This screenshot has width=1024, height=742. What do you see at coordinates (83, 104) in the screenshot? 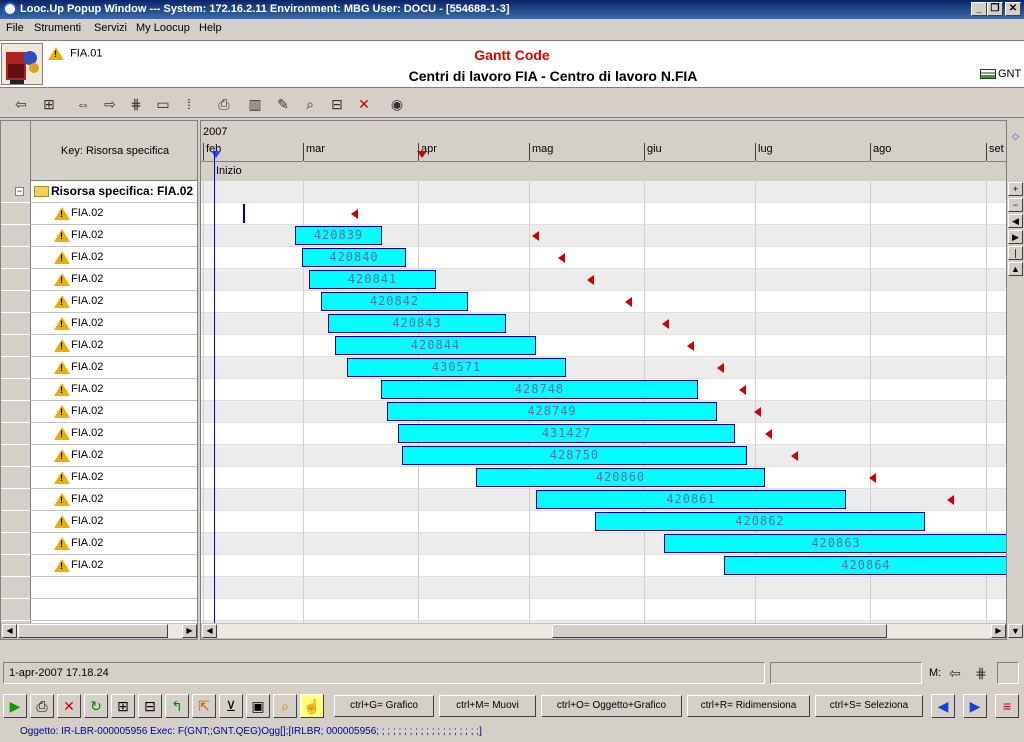
I see `expand-width-icon: ⇔` at bounding box center [83, 104].